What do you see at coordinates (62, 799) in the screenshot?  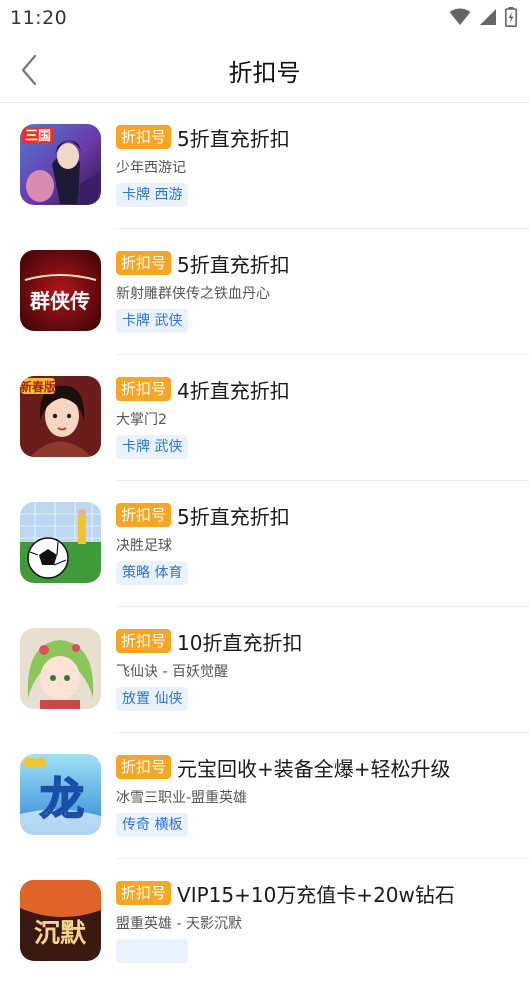 I see `game-icon-text: 龙` at bounding box center [62, 799].